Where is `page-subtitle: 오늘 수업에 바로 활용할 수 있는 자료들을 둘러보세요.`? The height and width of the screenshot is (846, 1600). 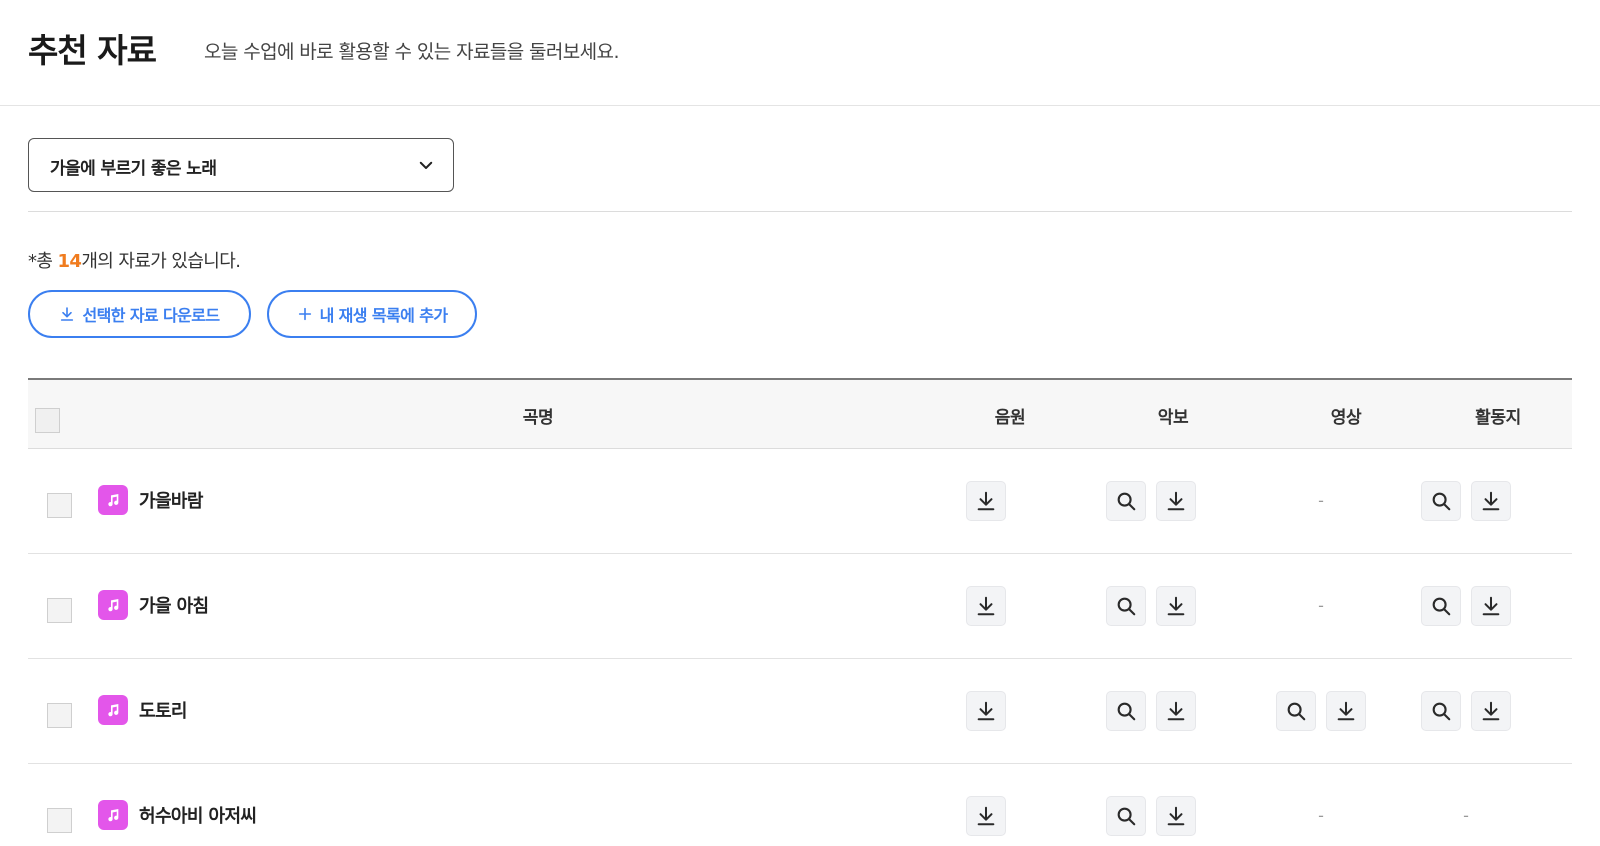
page-subtitle: 오늘 수업에 바로 활용할 수 있는 자료들을 둘러보세요. is located at coordinates (411, 52).